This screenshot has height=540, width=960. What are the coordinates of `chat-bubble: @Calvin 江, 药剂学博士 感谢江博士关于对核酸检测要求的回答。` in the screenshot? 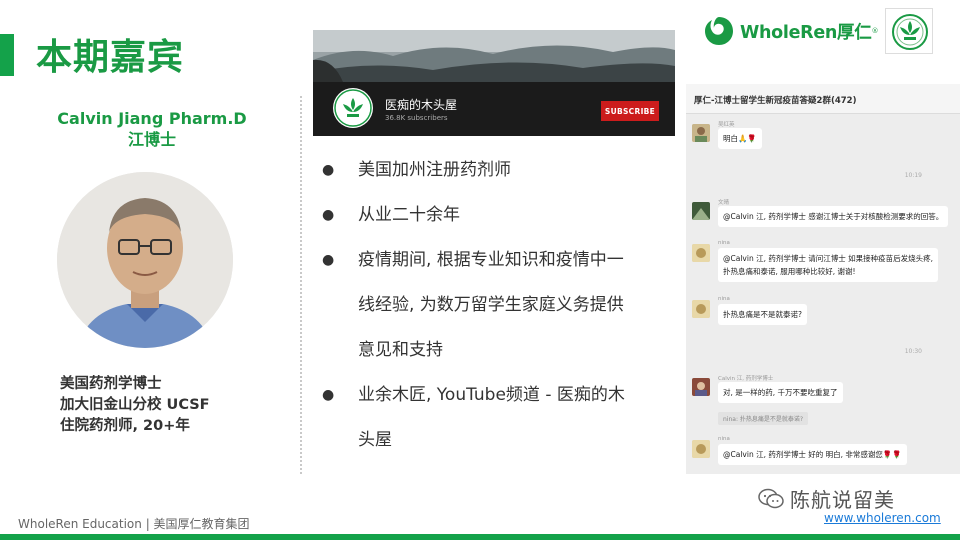 It's located at (833, 216).